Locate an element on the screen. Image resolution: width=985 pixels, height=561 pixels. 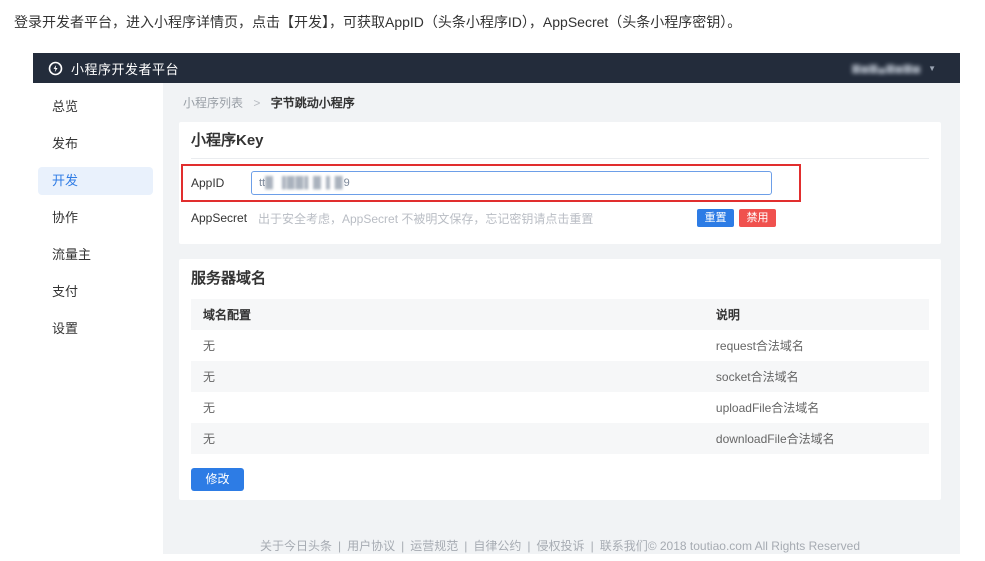
sidebar-item-traffic: 流量主 is located at coordinates (95, 255).